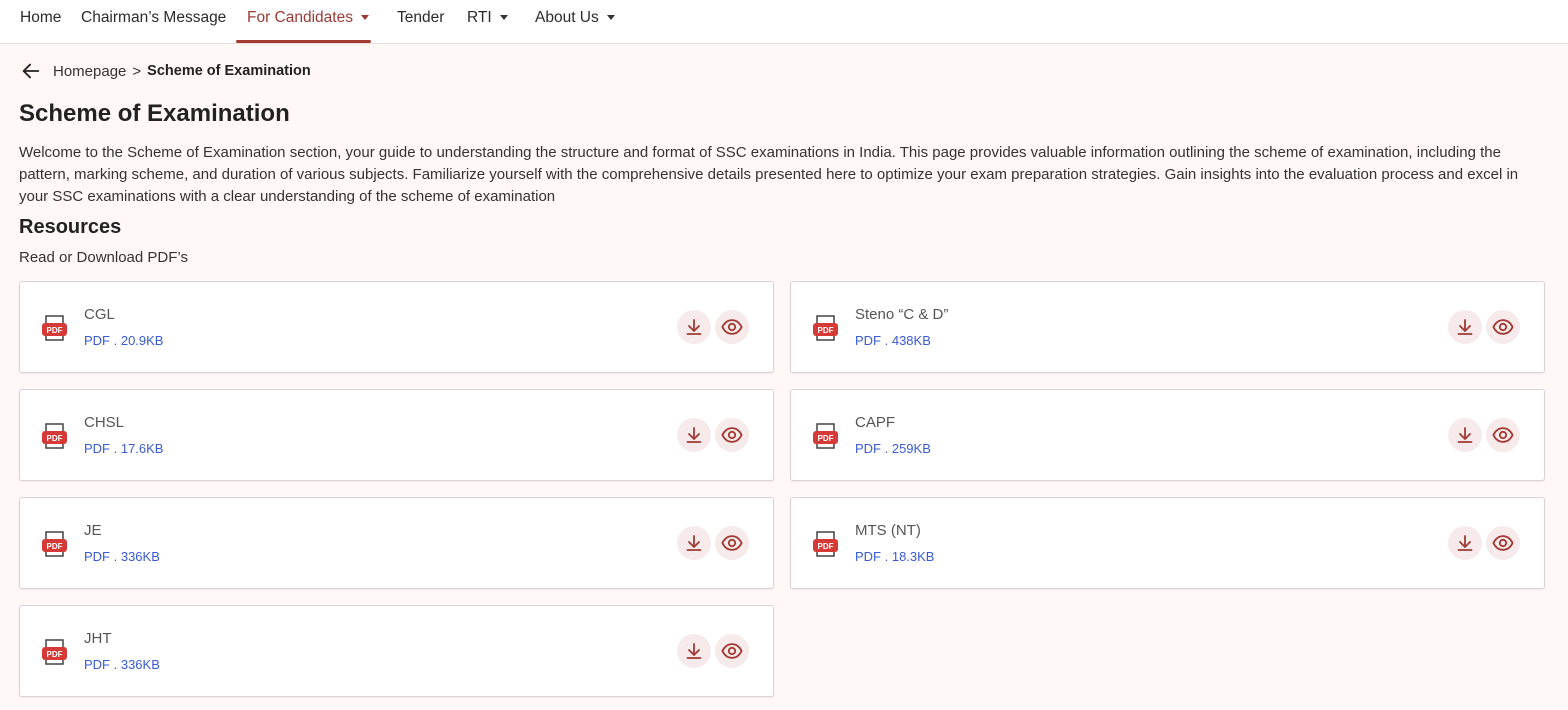 The image size is (1568, 710). What do you see at coordinates (396, 543) in the screenshot?
I see `resource-card: PDF JE PDF . 336KB` at bounding box center [396, 543].